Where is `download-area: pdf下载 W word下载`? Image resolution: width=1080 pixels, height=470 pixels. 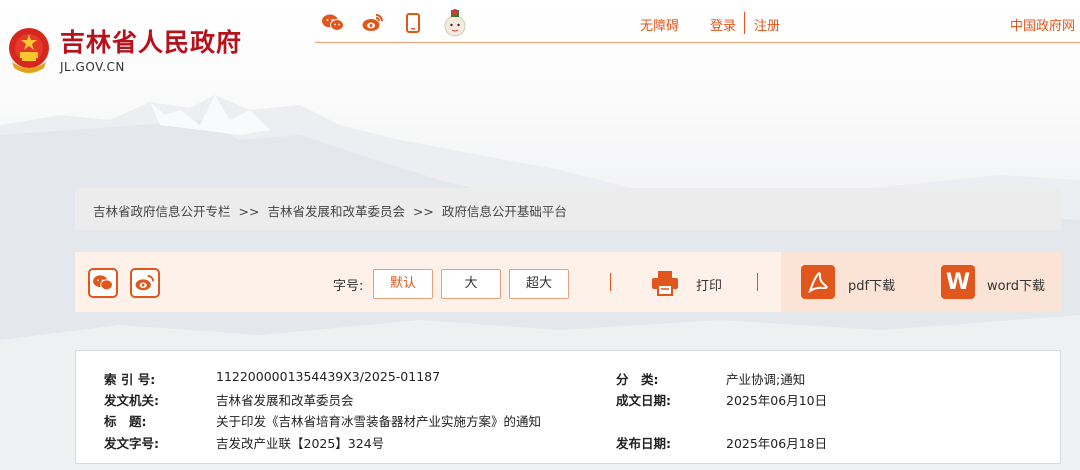
download-area: pdf下载 W word下载 is located at coordinates (921, 282).